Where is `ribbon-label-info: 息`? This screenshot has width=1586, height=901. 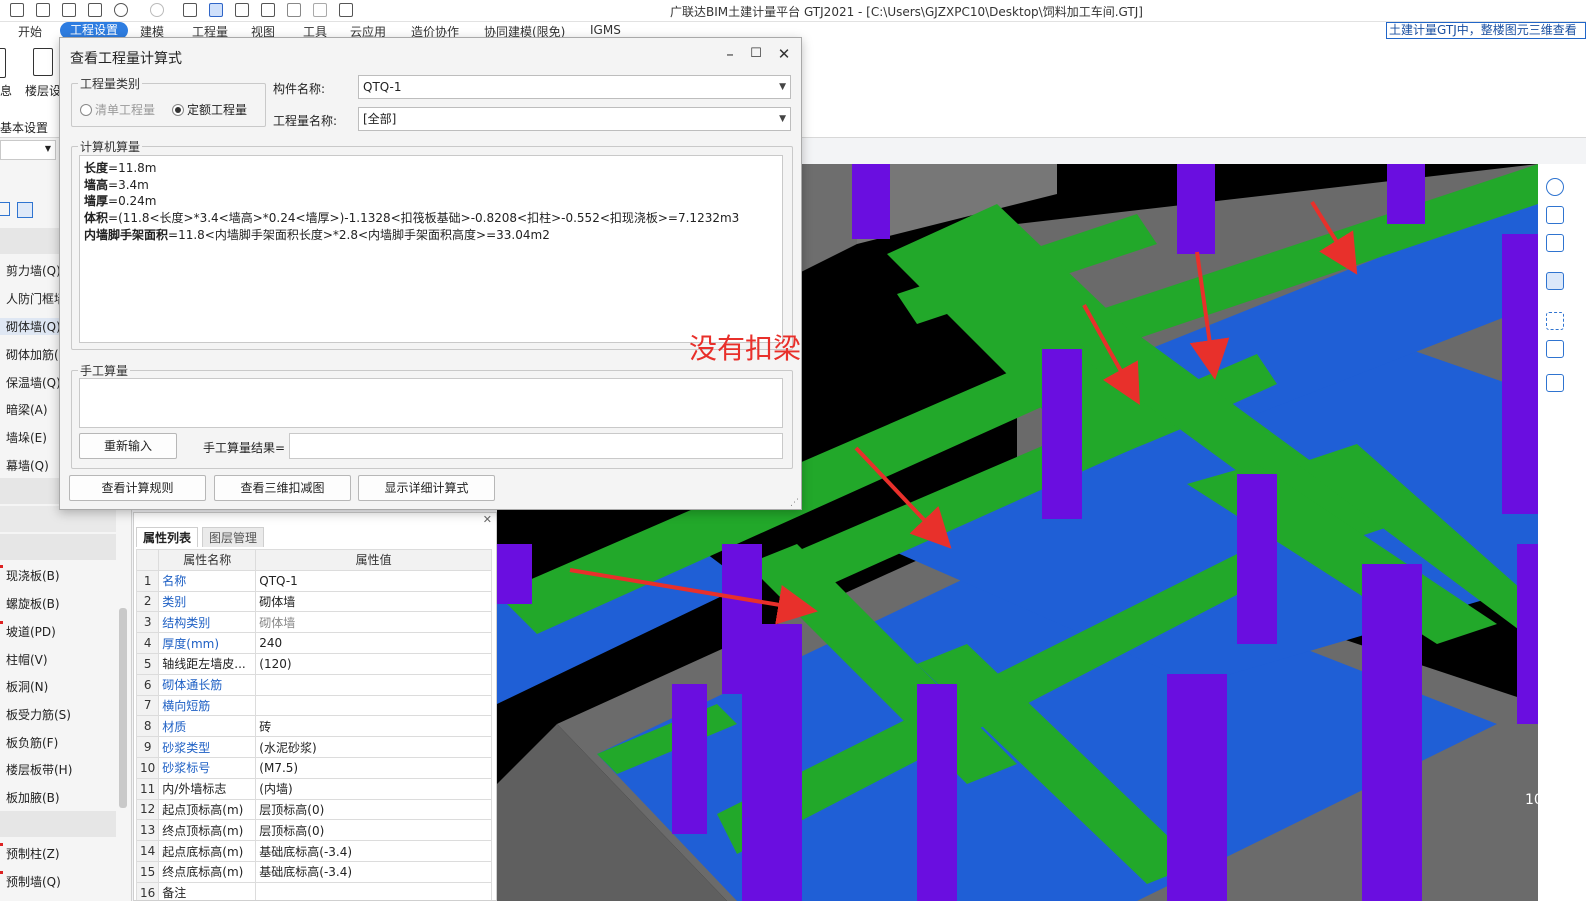
ribbon-label-info: 息 is located at coordinates (6, 90).